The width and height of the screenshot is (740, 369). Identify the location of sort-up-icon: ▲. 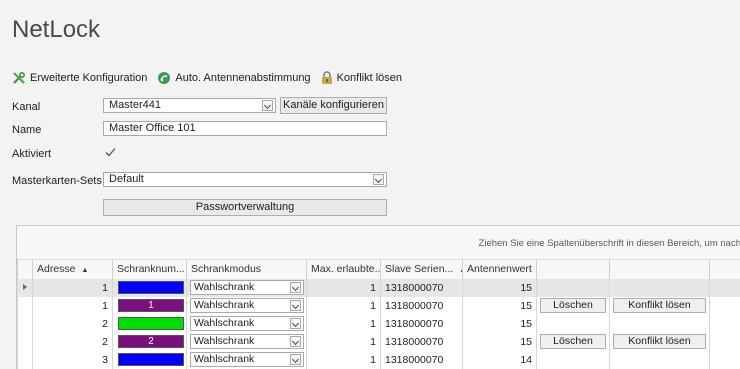
(85, 270).